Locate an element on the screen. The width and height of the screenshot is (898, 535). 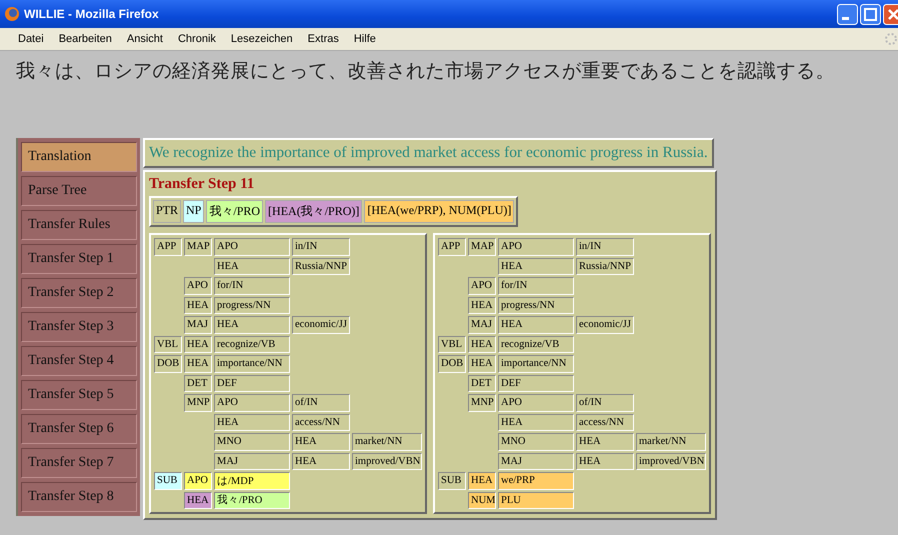
table-cell: は/MDP is located at coordinates (252, 481).